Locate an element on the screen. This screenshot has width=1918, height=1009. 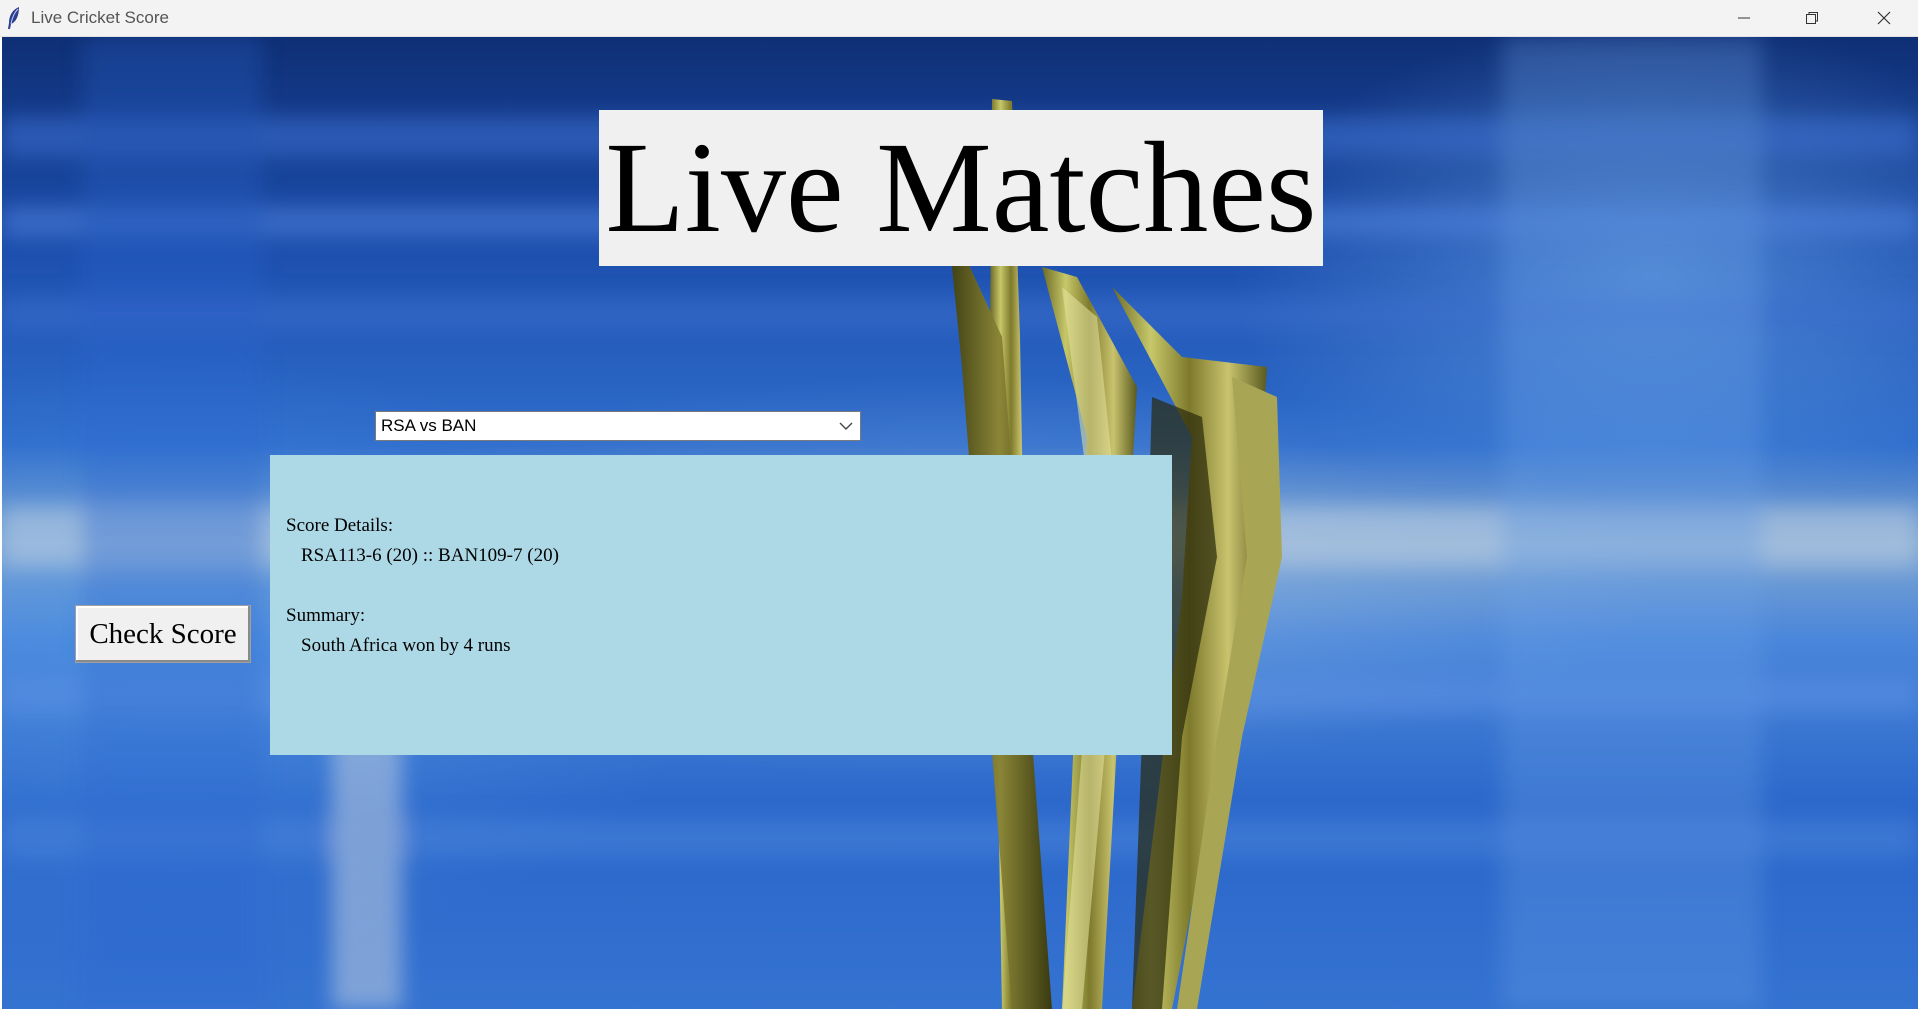
check-score-button: Check Score is located at coordinates (163, 634).